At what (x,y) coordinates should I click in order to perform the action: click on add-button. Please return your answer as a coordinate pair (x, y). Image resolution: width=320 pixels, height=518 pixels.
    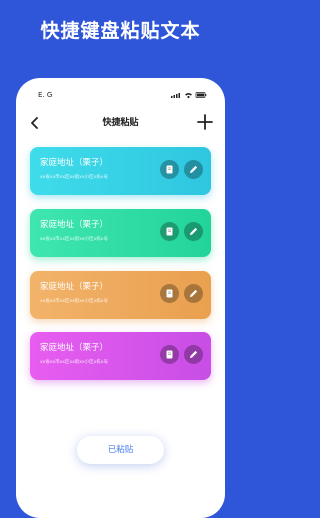
    Looking at the image, I should click on (205, 122).